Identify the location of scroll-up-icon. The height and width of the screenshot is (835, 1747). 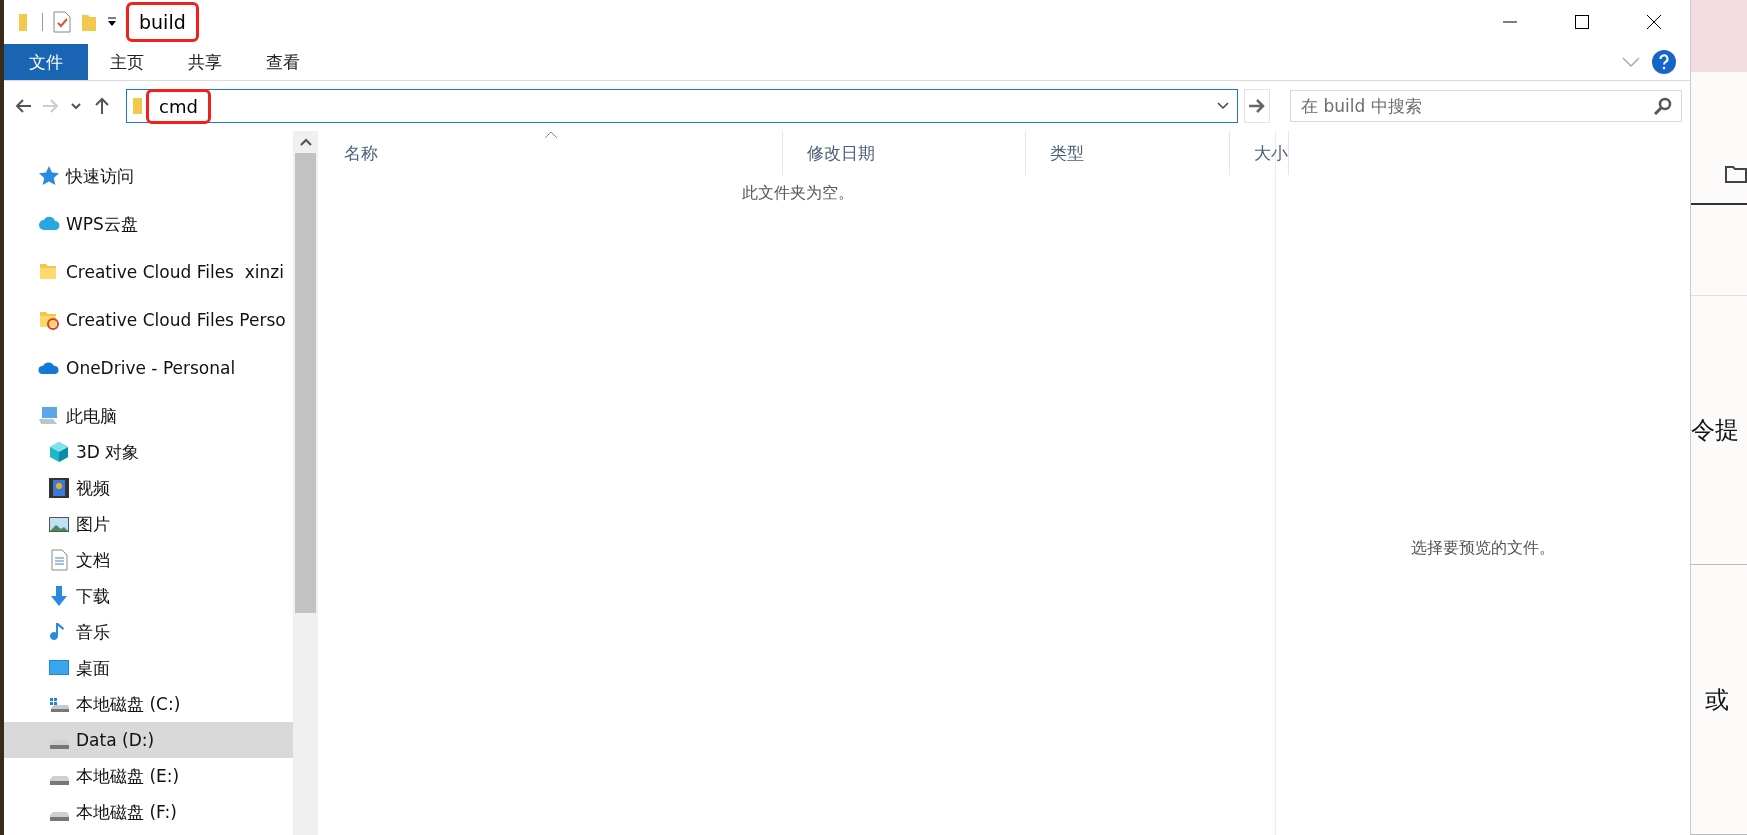
(305, 142).